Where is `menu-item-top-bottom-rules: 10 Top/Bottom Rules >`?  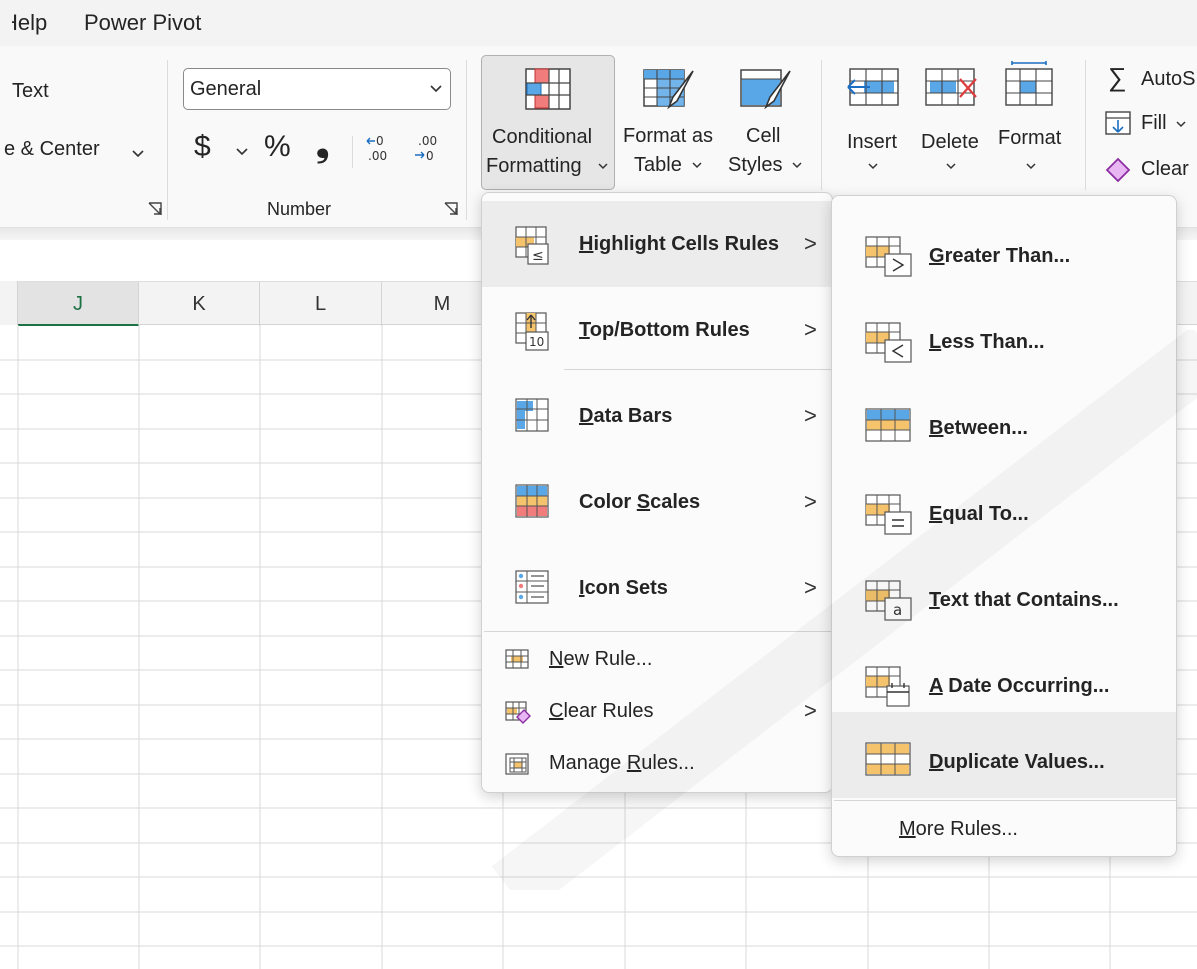 menu-item-top-bottom-rules: 10 Top/Bottom Rules > is located at coordinates (657, 330).